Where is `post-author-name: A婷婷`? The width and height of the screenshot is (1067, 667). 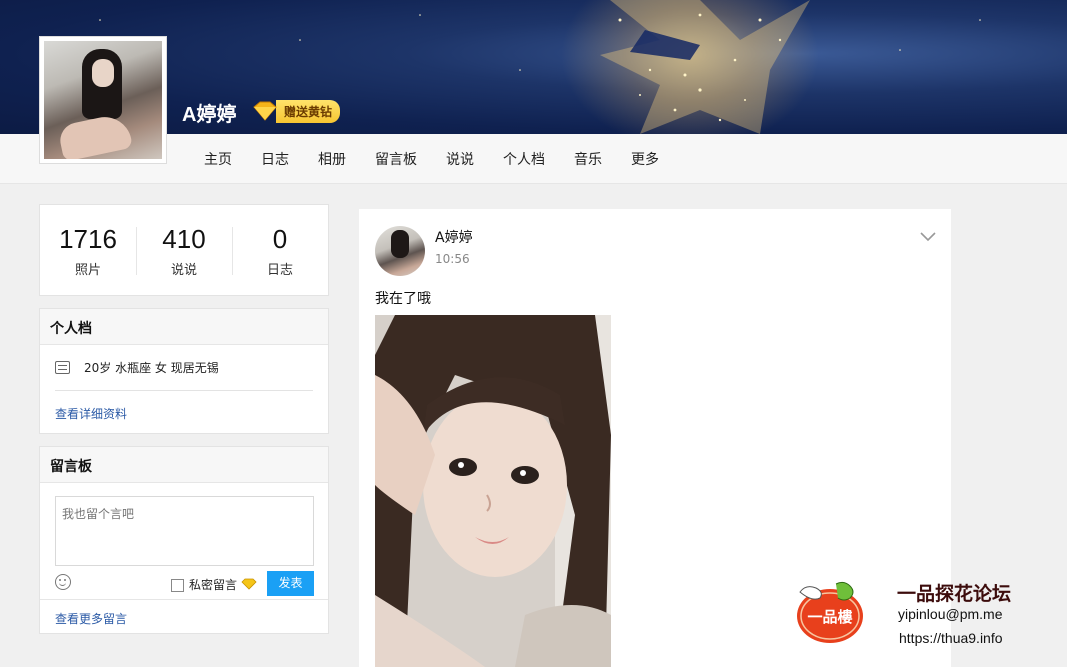
post-author-name: A婷婷 is located at coordinates (454, 237).